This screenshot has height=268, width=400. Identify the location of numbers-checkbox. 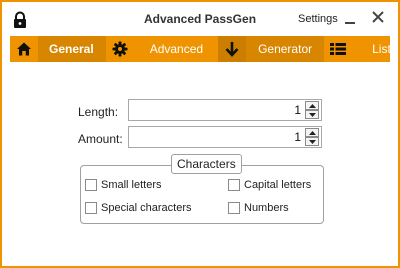
(234, 208).